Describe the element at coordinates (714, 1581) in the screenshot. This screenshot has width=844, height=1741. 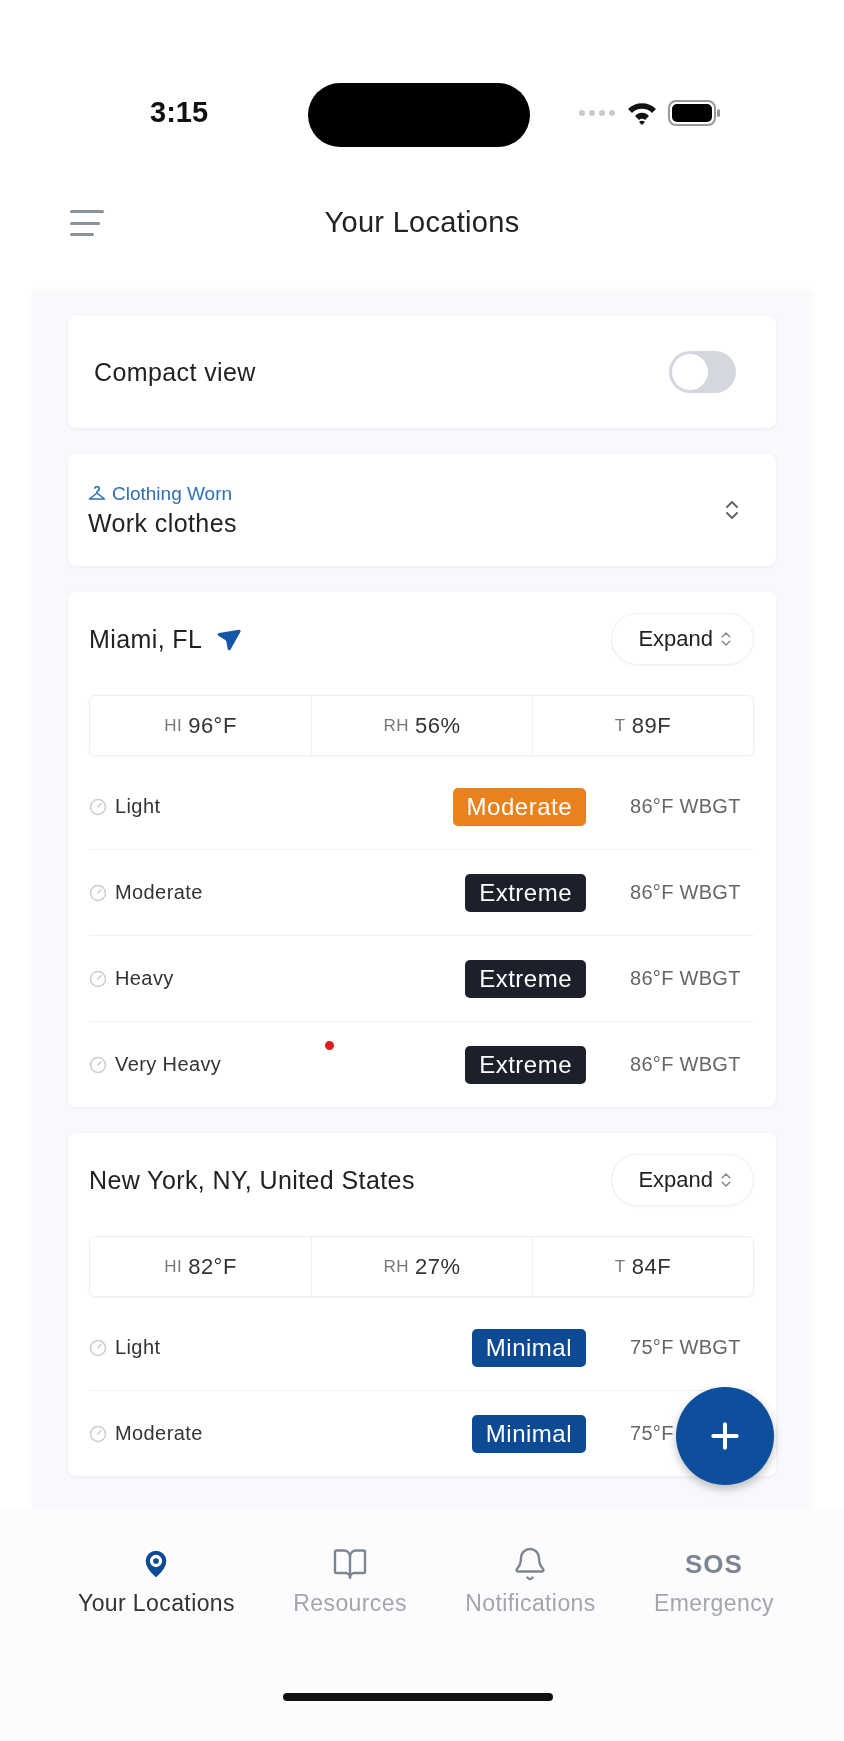
I see `tab: SOS Emergency` at that location.